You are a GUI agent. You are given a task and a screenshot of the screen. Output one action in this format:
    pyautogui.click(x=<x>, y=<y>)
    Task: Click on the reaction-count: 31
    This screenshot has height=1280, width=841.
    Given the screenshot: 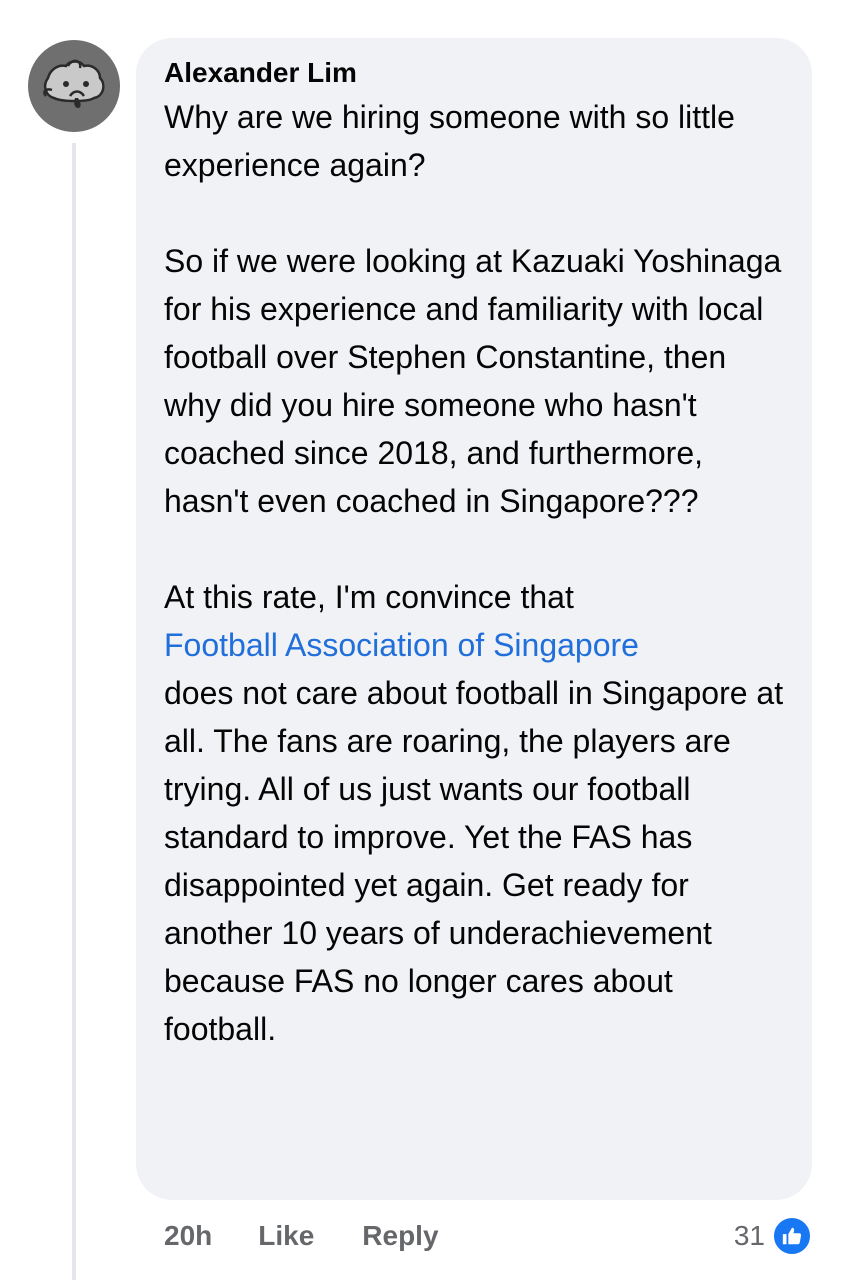 What is the action you would take?
    pyautogui.click(x=749, y=1235)
    